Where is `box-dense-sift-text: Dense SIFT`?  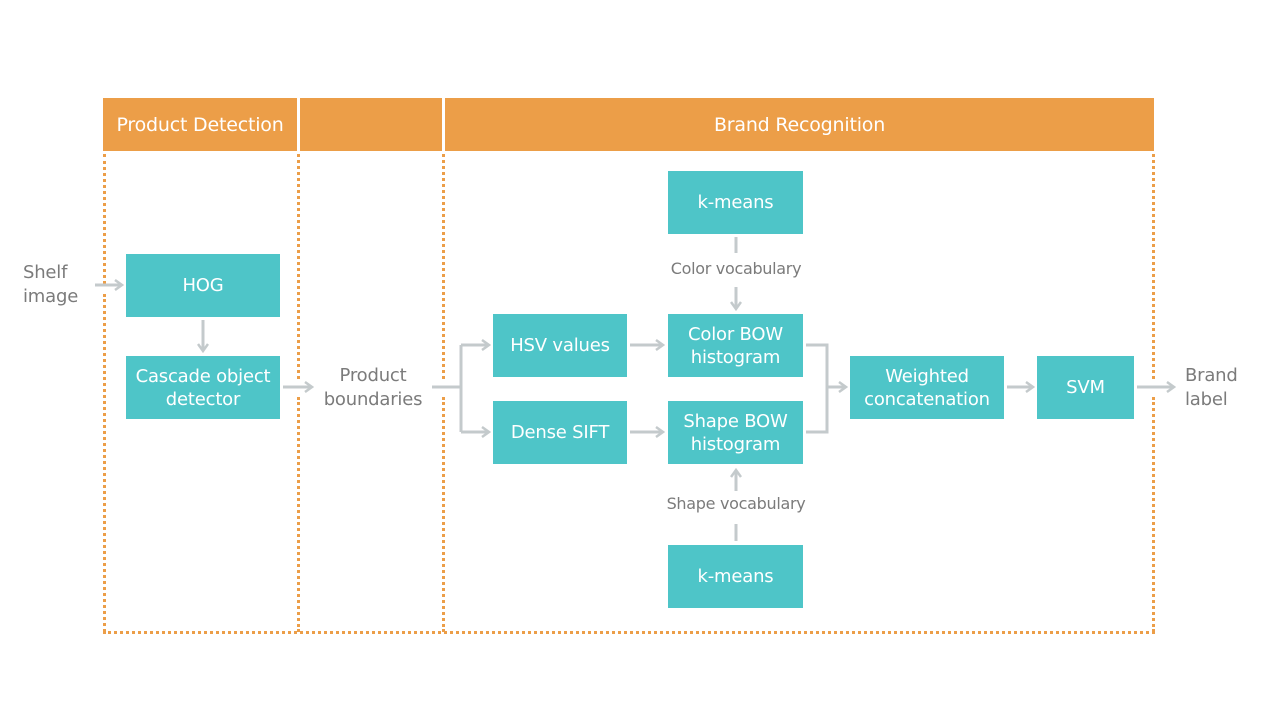 box-dense-sift-text: Dense SIFT is located at coordinates (560, 432).